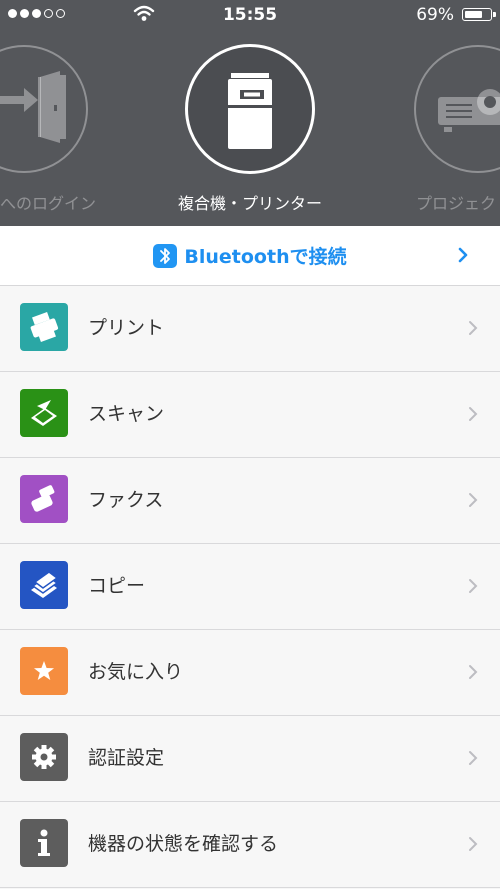  I want to click on info-icon, so click(44, 842).